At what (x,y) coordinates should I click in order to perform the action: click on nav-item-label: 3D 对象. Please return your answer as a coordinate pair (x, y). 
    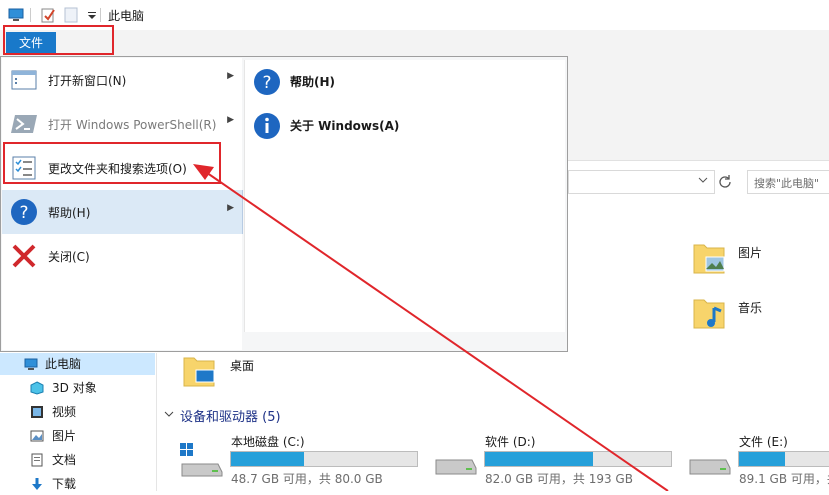
    Looking at the image, I should click on (74, 388).